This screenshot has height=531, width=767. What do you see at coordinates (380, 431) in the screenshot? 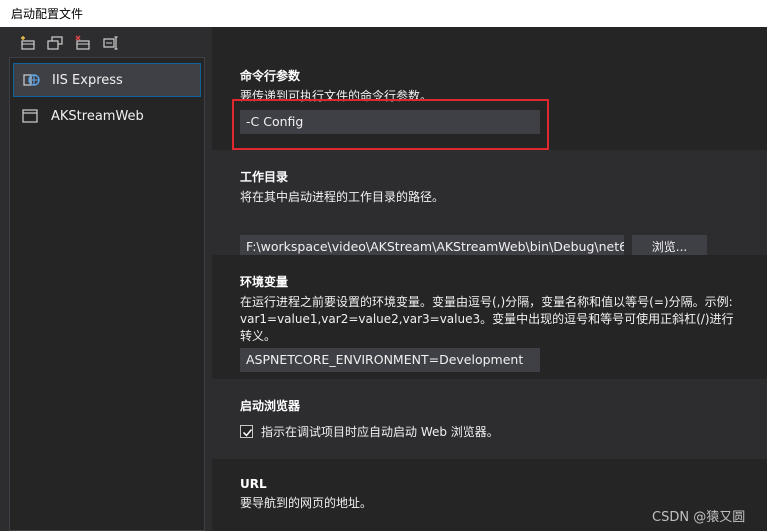
I see `launch-browser-label: 指示在调试项目时应自动启动 Web 浏览器。` at bounding box center [380, 431].